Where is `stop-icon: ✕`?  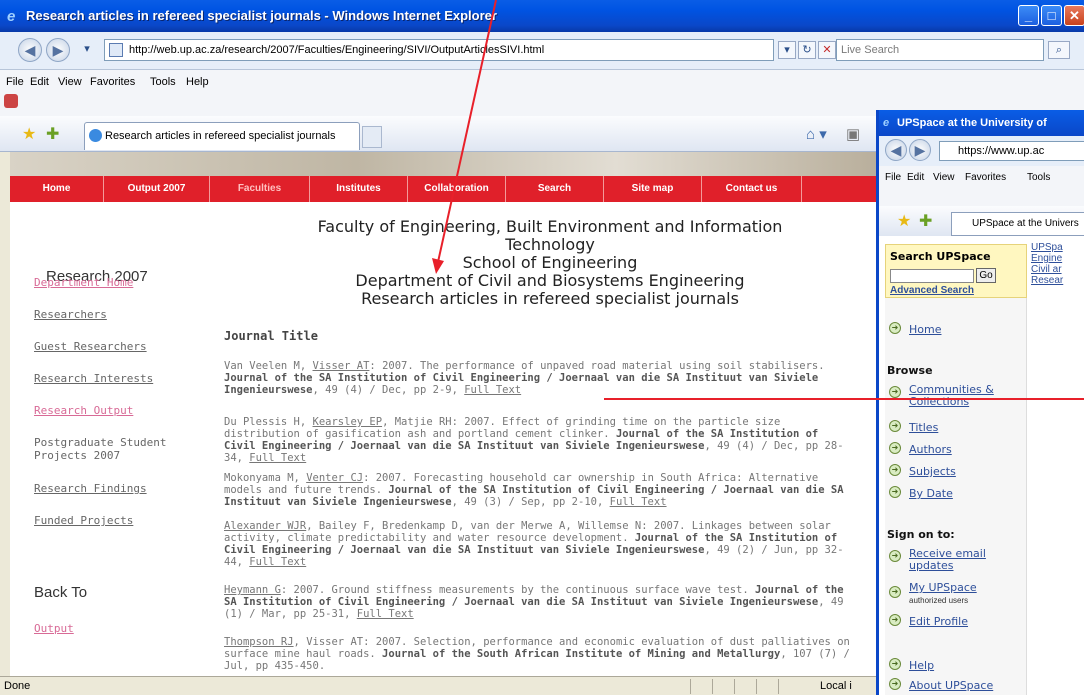
stop-icon: ✕ is located at coordinates (827, 50).